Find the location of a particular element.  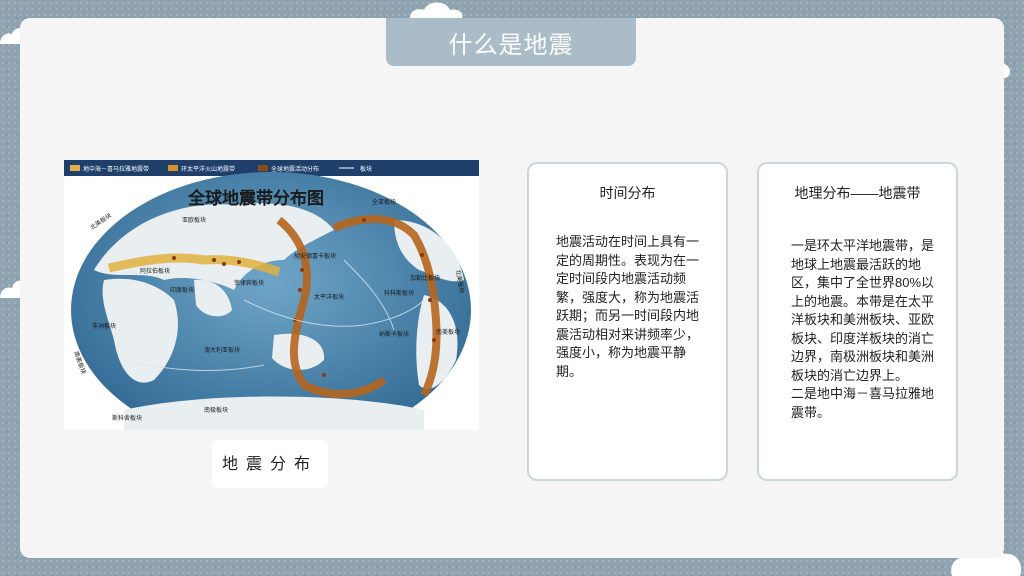

panel-heading: 时间分布 is located at coordinates (627, 193).